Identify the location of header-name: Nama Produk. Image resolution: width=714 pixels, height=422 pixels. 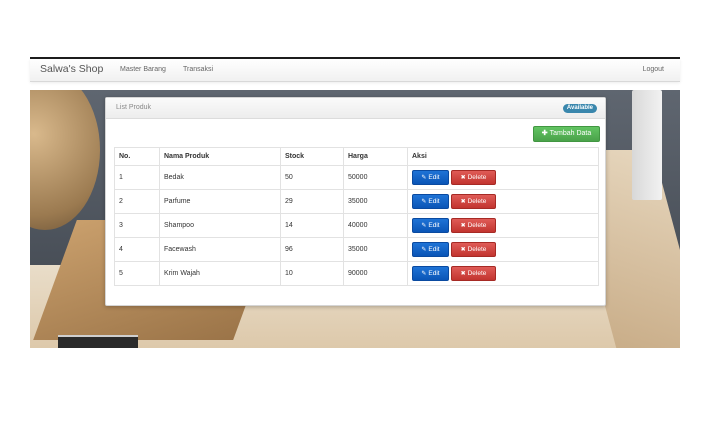
(220, 156).